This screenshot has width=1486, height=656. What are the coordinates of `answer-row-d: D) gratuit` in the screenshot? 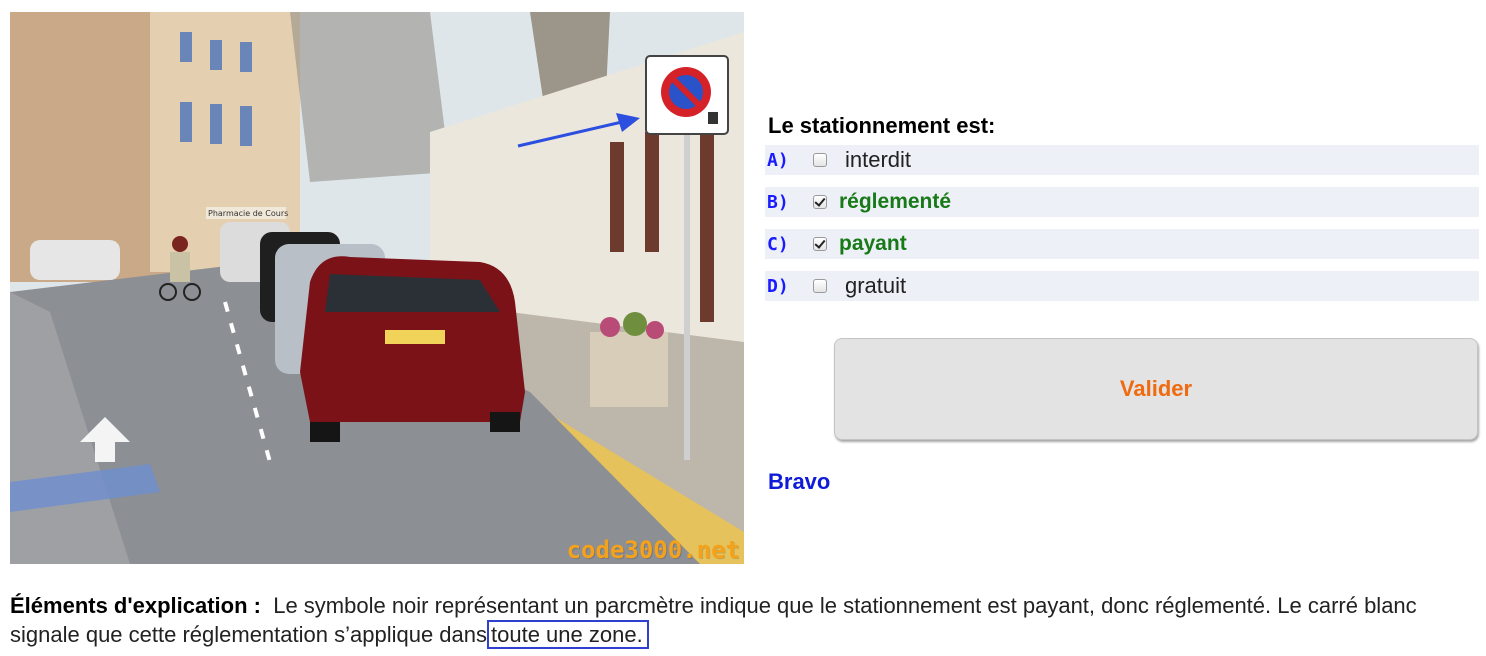 It's located at (1122, 286).